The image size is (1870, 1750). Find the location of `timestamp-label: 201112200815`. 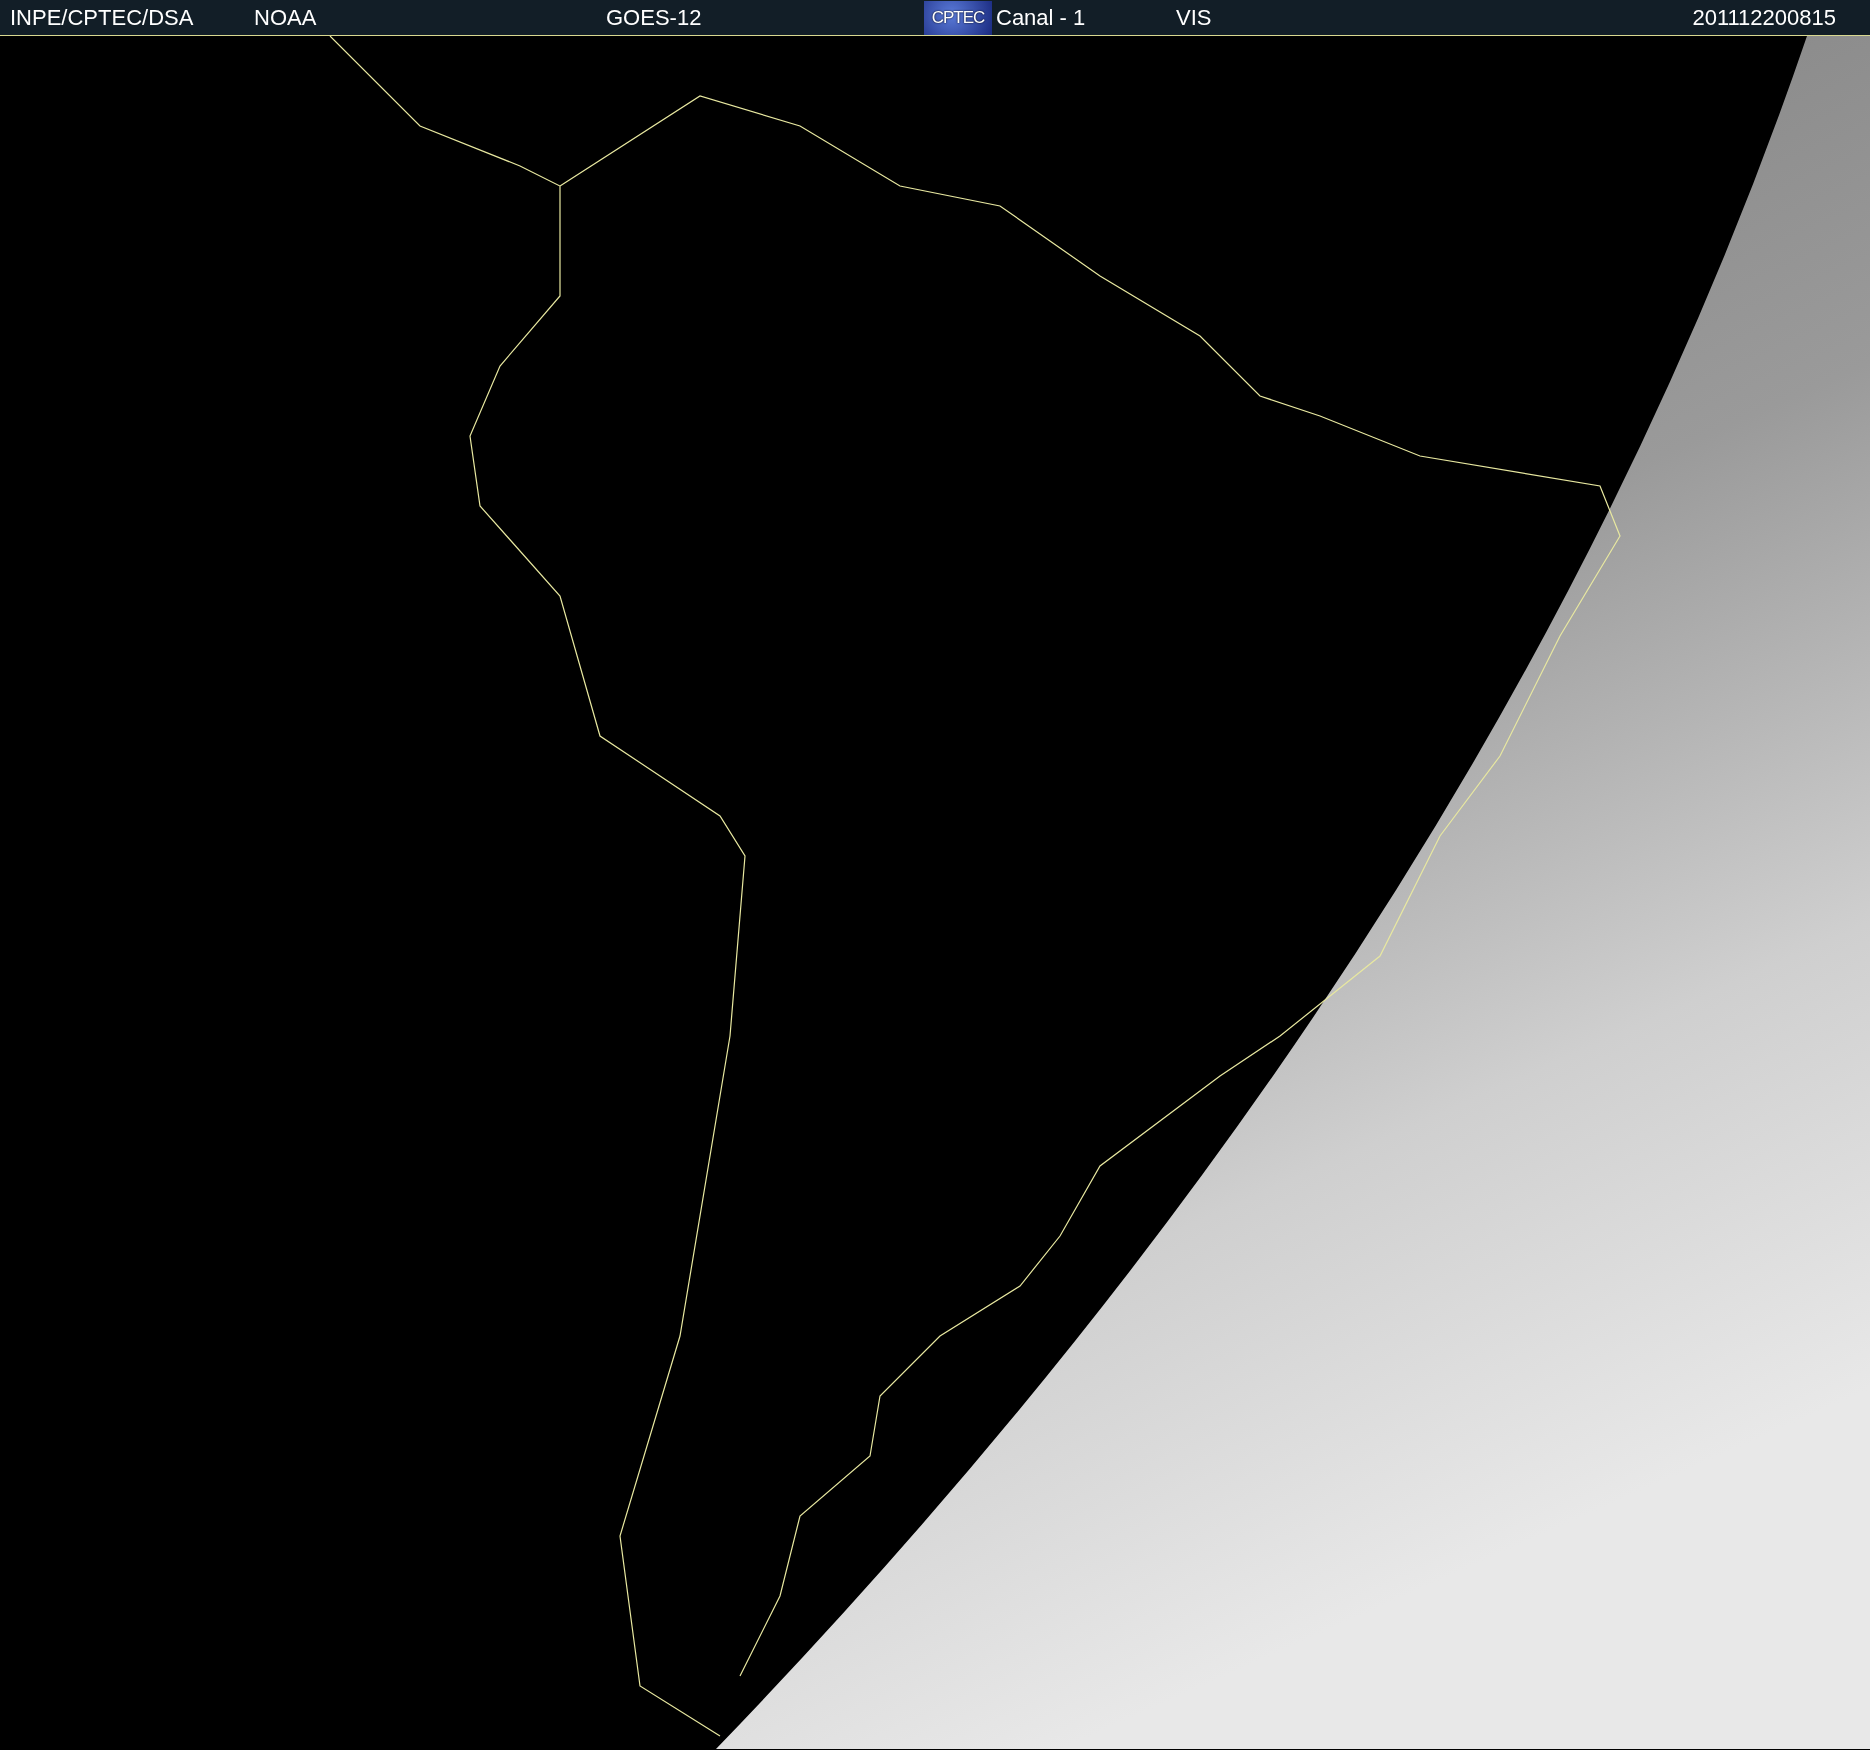

timestamp-label: 201112200815 is located at coordinates (1764, 17).